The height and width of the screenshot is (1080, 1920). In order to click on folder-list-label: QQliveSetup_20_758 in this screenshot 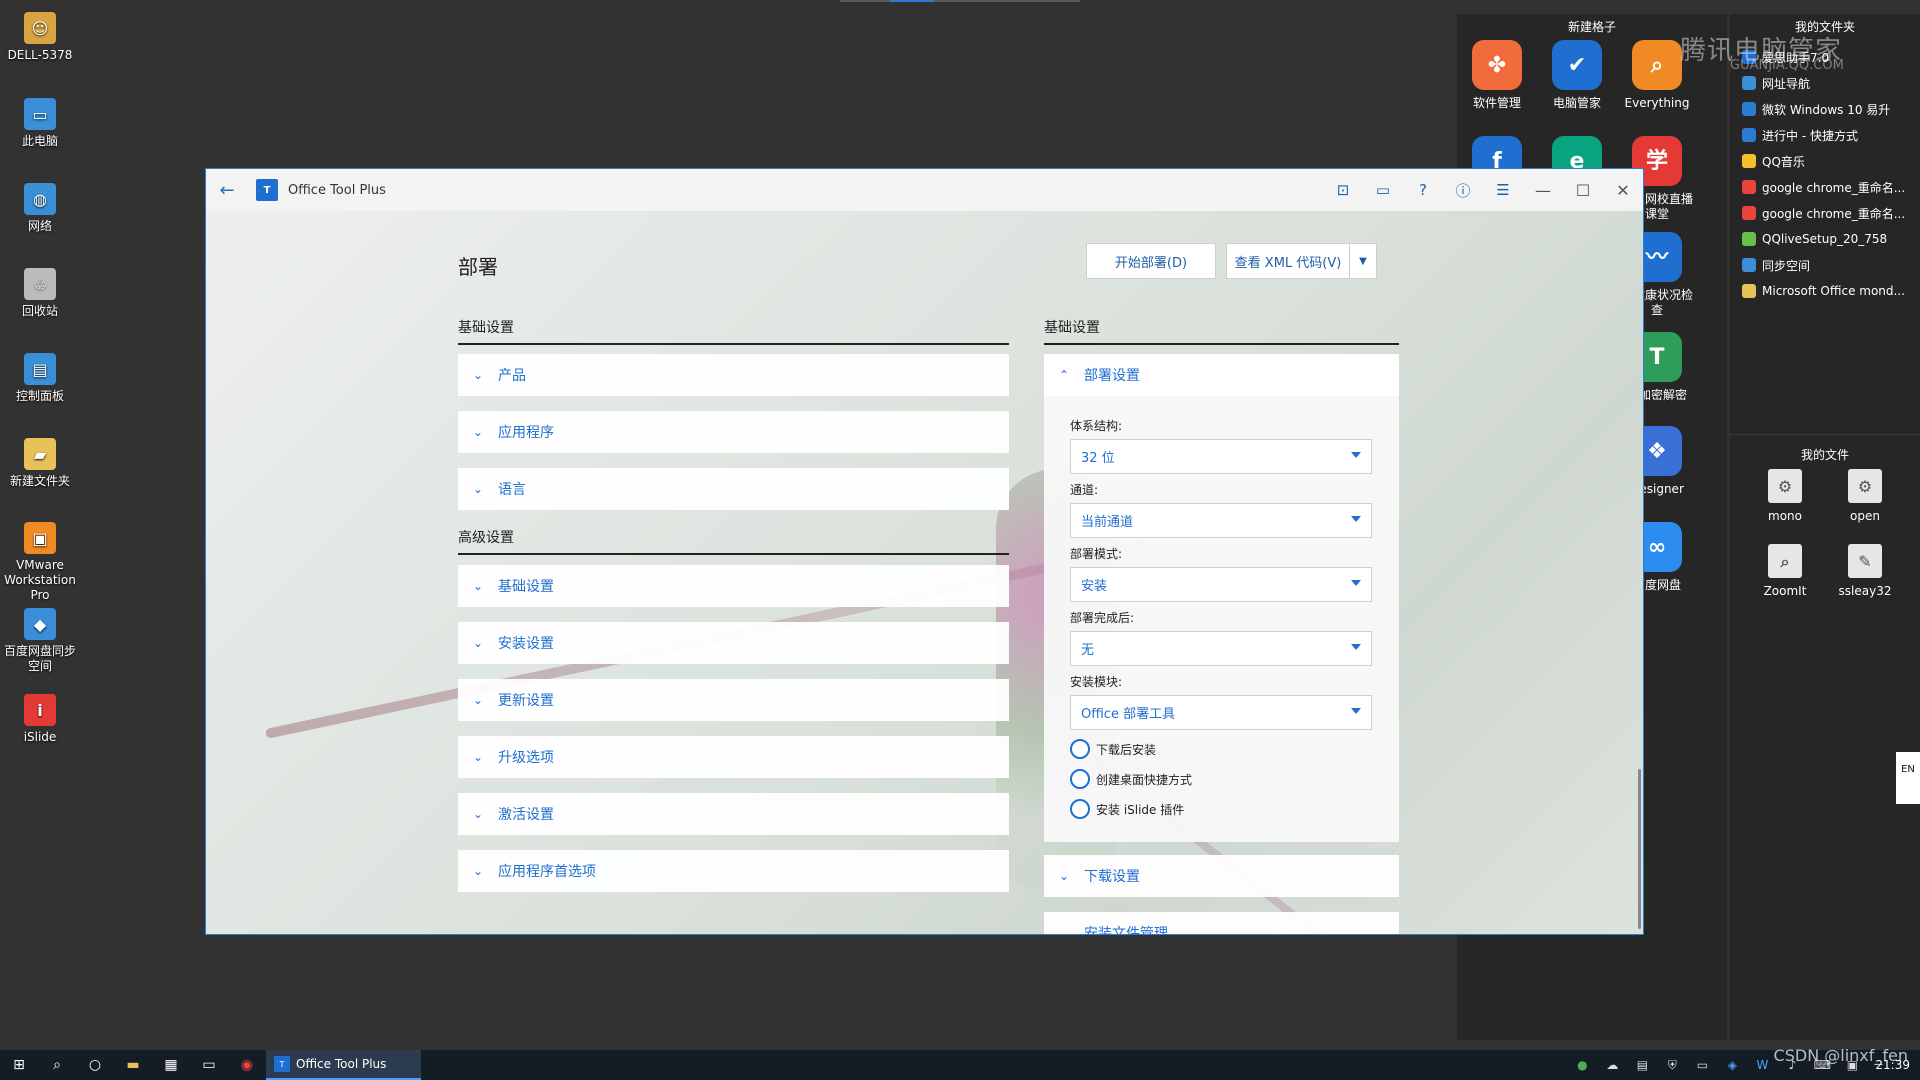, I will do `click(1825, 239)`.